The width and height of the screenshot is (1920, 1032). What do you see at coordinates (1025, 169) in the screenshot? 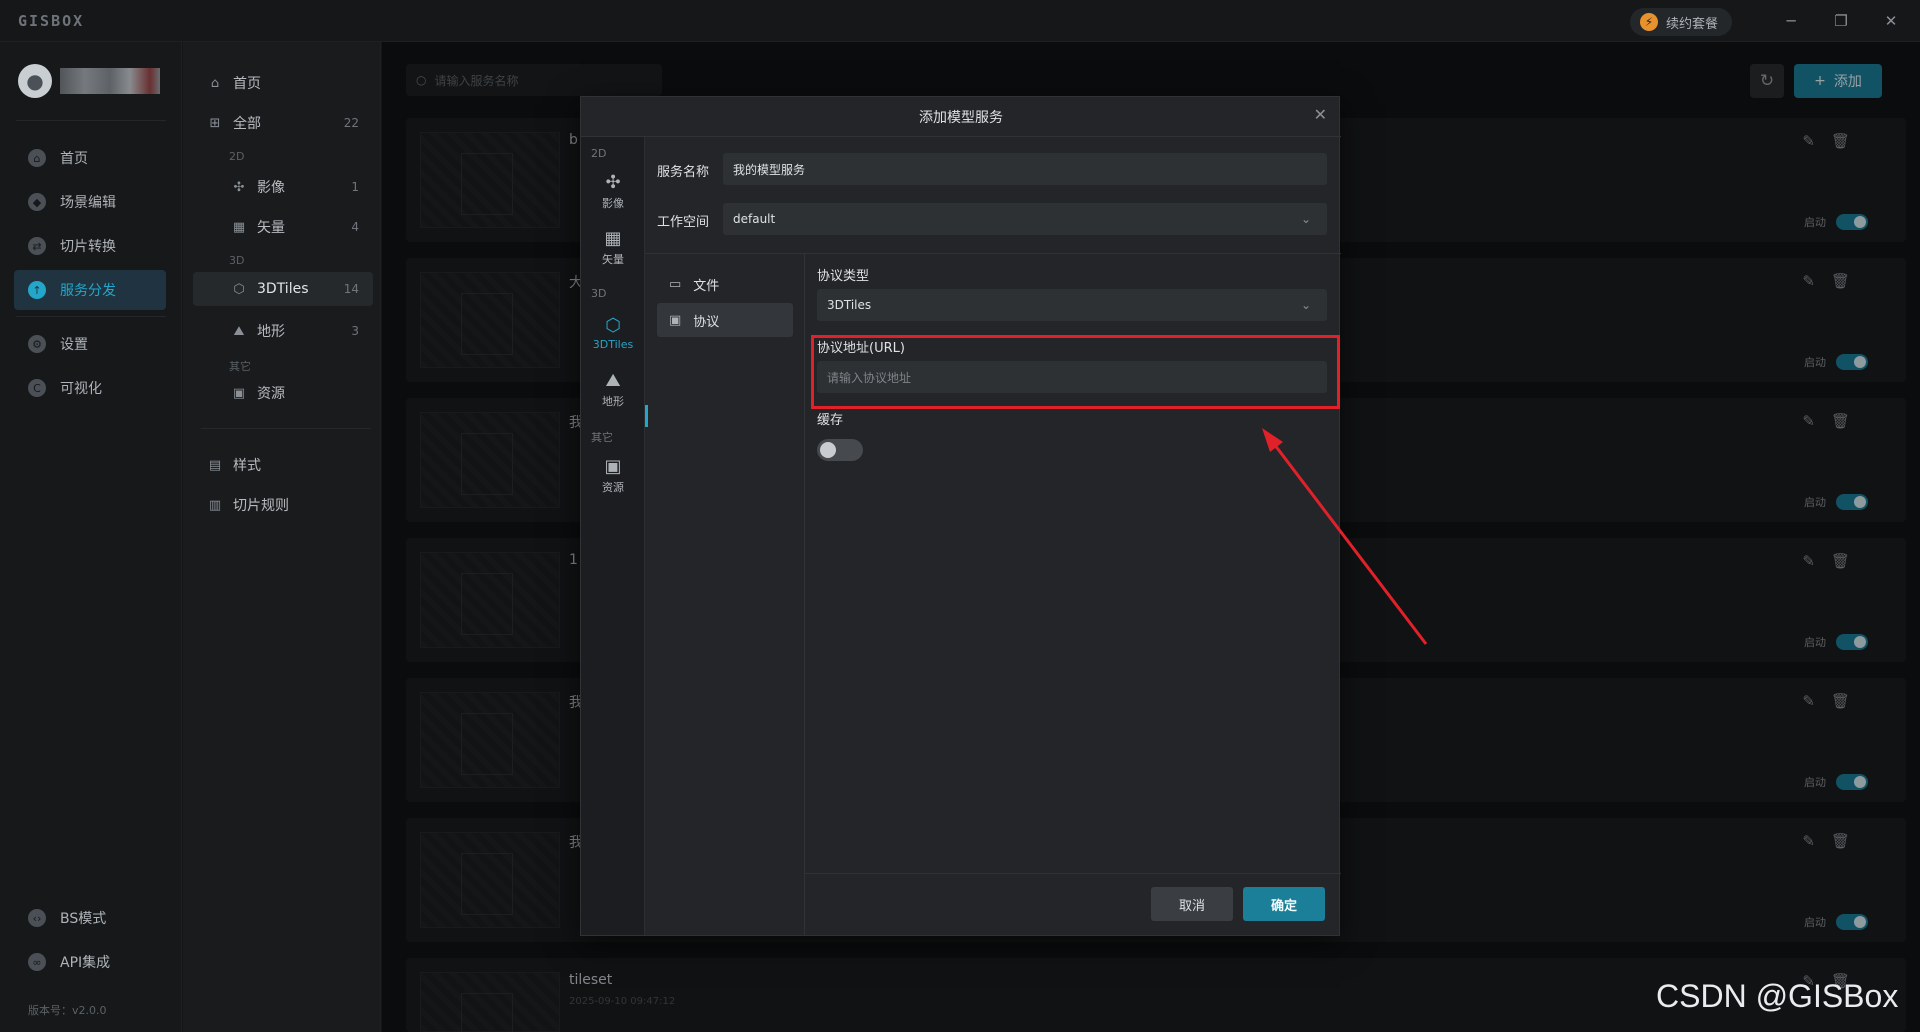
I see `service-name-input: 我的模型服务` at bounding box center [1025, 169].